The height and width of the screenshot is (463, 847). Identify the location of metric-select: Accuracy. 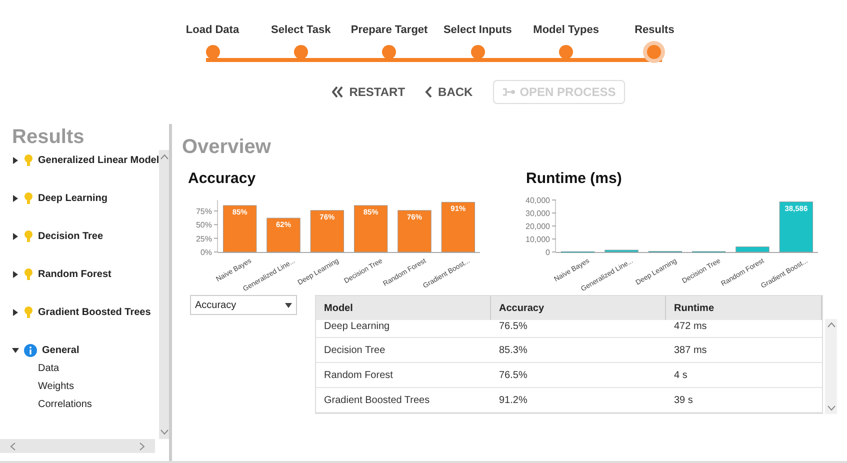
(243, 305).